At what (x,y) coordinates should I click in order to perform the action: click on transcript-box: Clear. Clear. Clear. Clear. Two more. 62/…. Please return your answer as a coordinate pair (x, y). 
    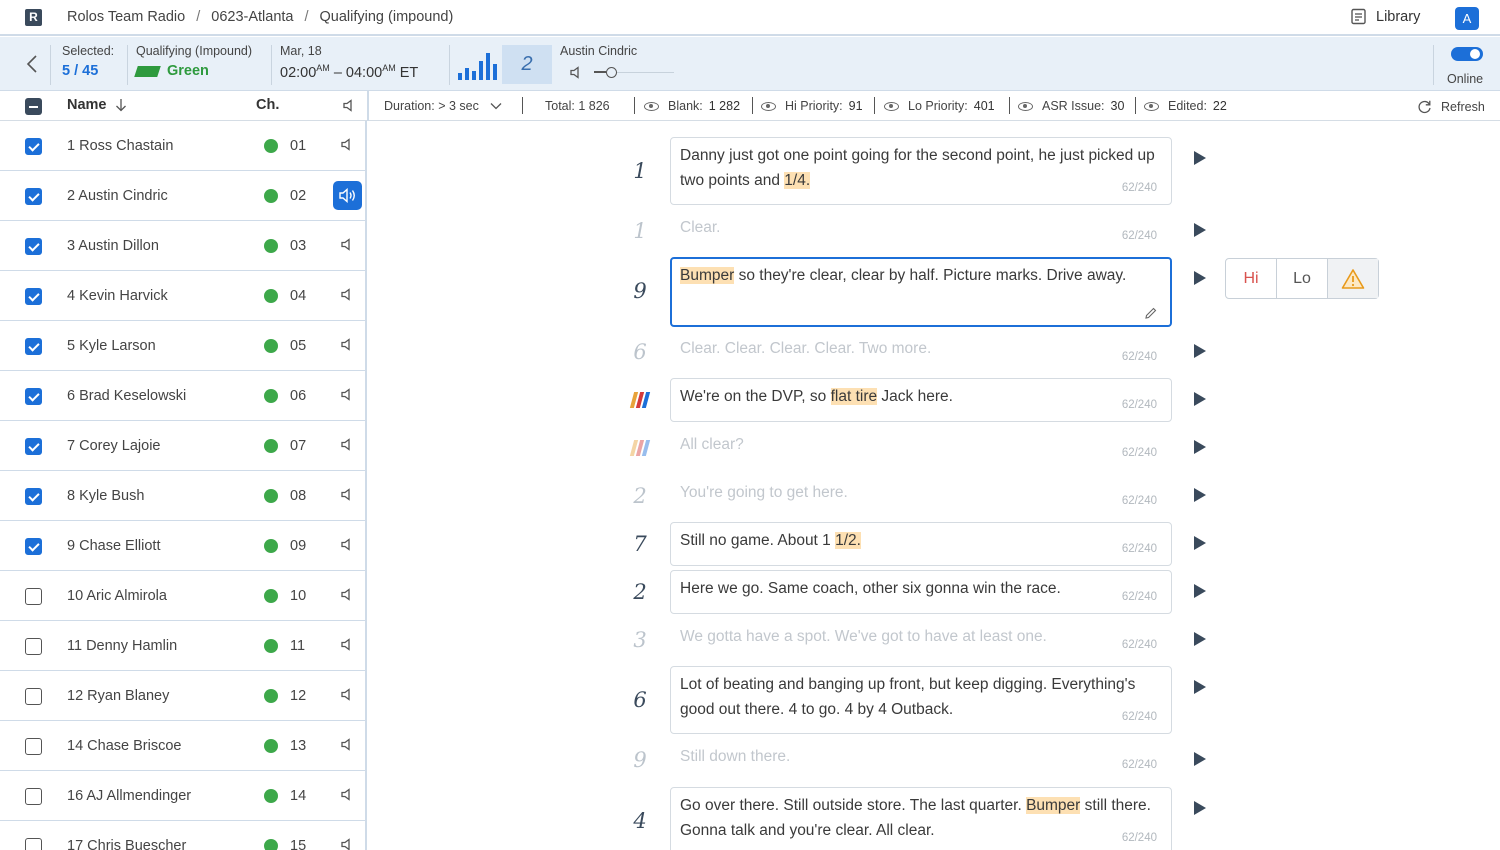
    Looking at the image, I should click on (921, 352).